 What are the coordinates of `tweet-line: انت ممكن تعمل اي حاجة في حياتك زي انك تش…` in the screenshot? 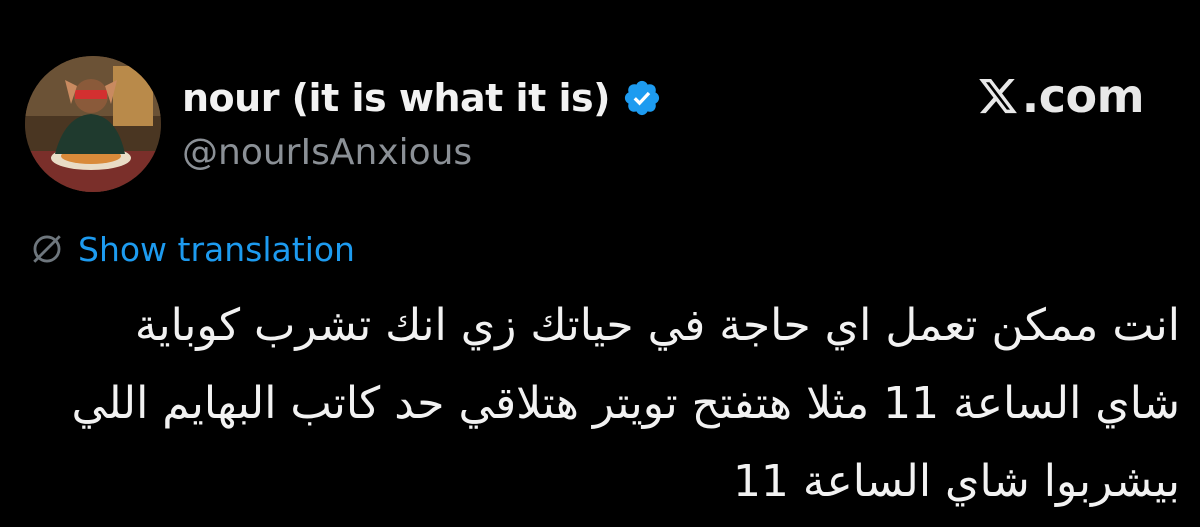 It's located at (657, 325).